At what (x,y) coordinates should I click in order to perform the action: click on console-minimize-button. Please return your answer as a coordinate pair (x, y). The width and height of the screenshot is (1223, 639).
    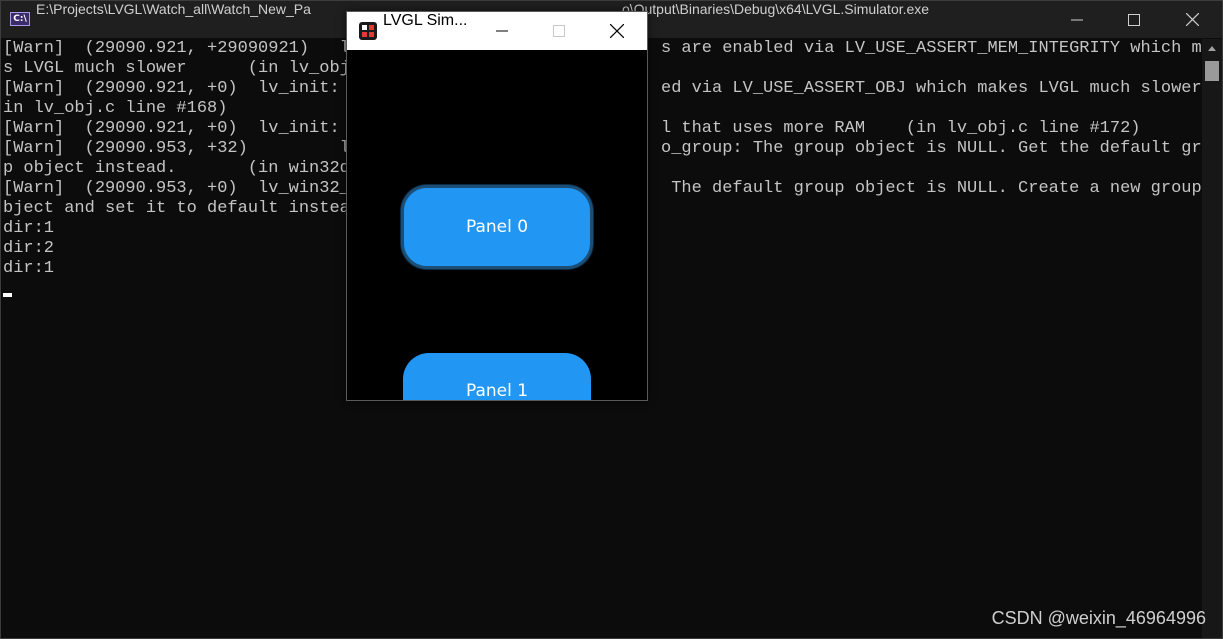
    Looking at the image, I should click on (1077, 19).